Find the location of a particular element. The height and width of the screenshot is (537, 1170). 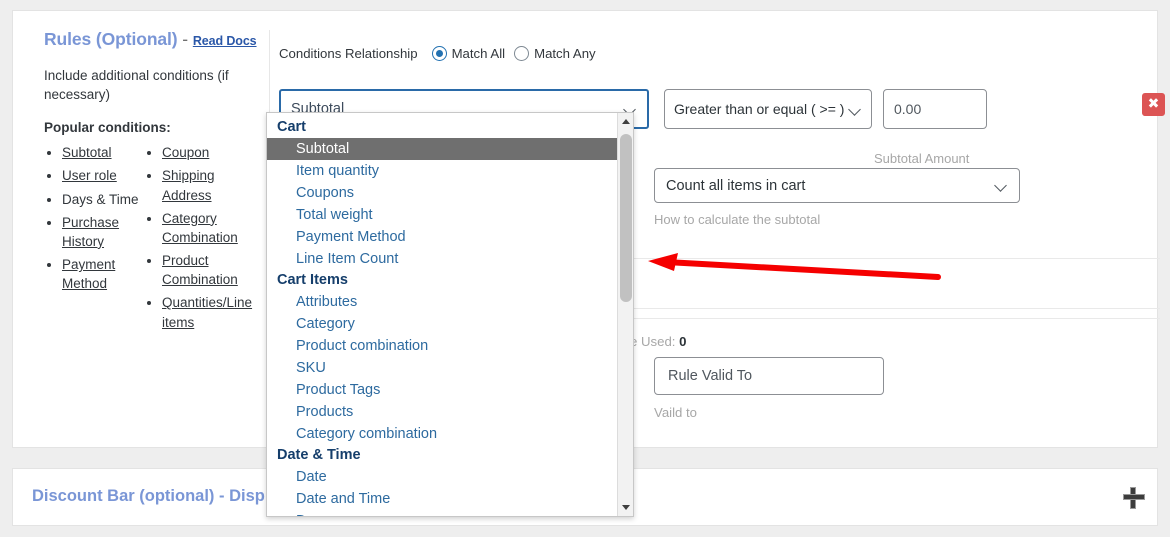

list-item: Coupon is located at coordinates (208, 152).